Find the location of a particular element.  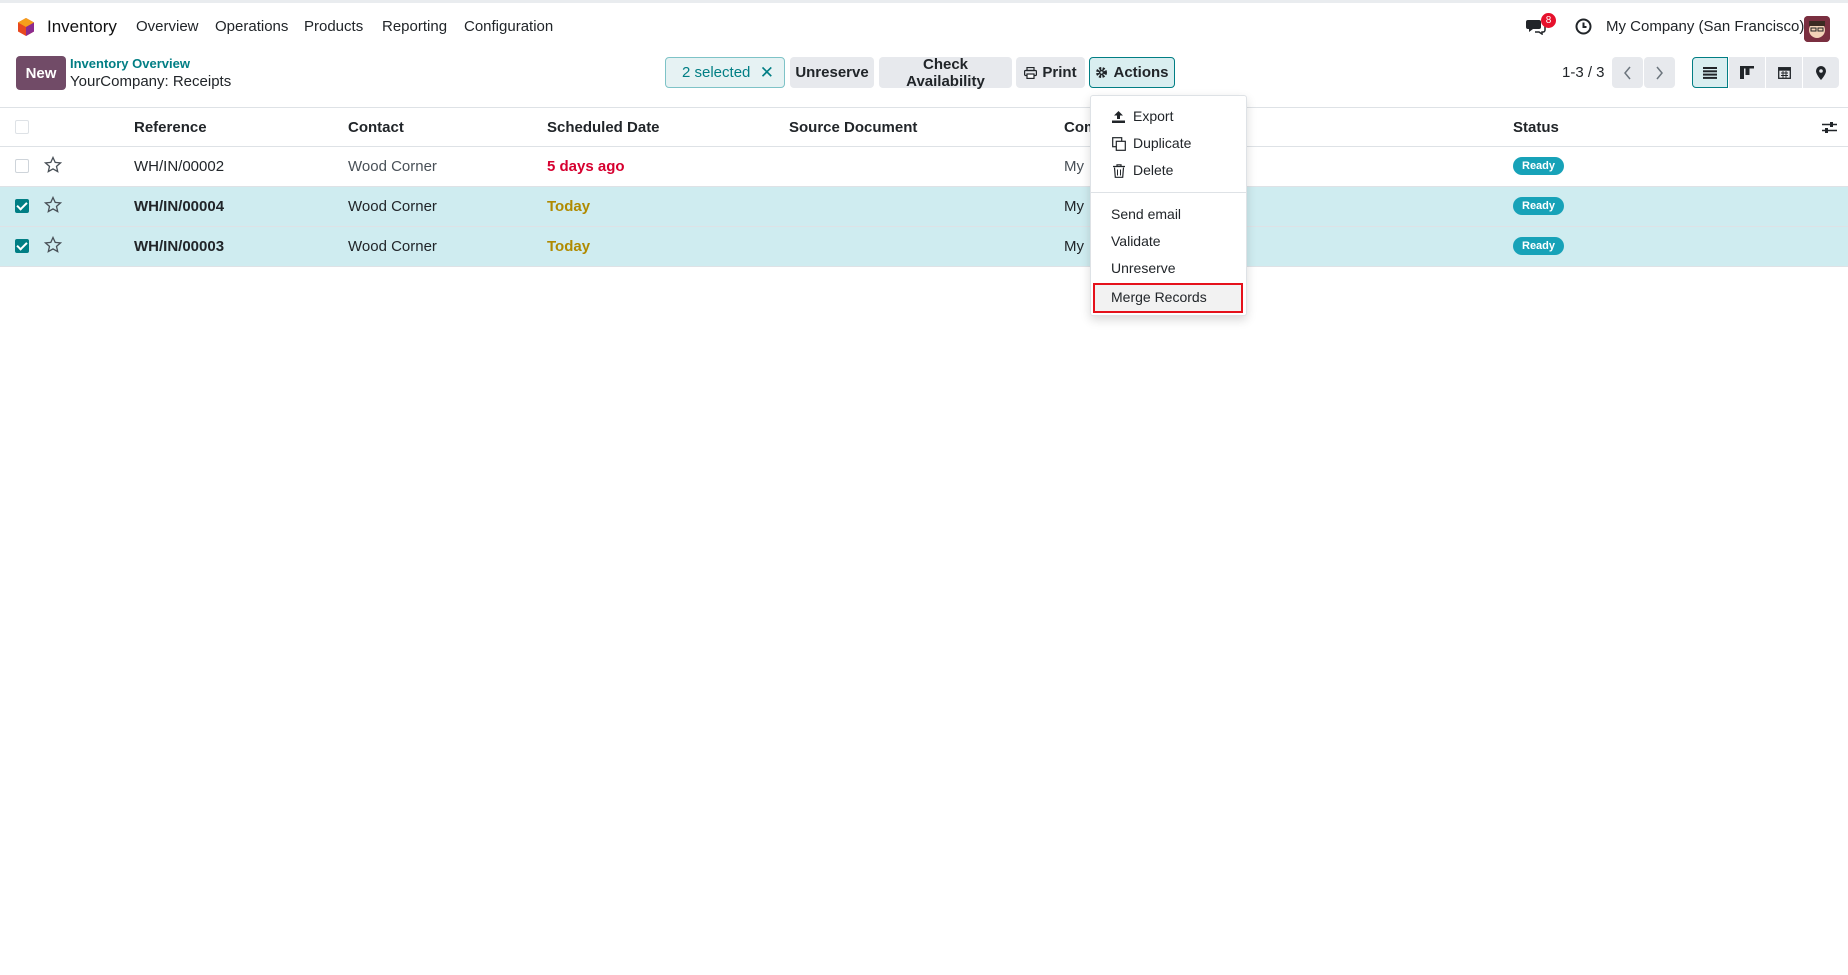

menu-divider is located at coordinates (1168, 192).